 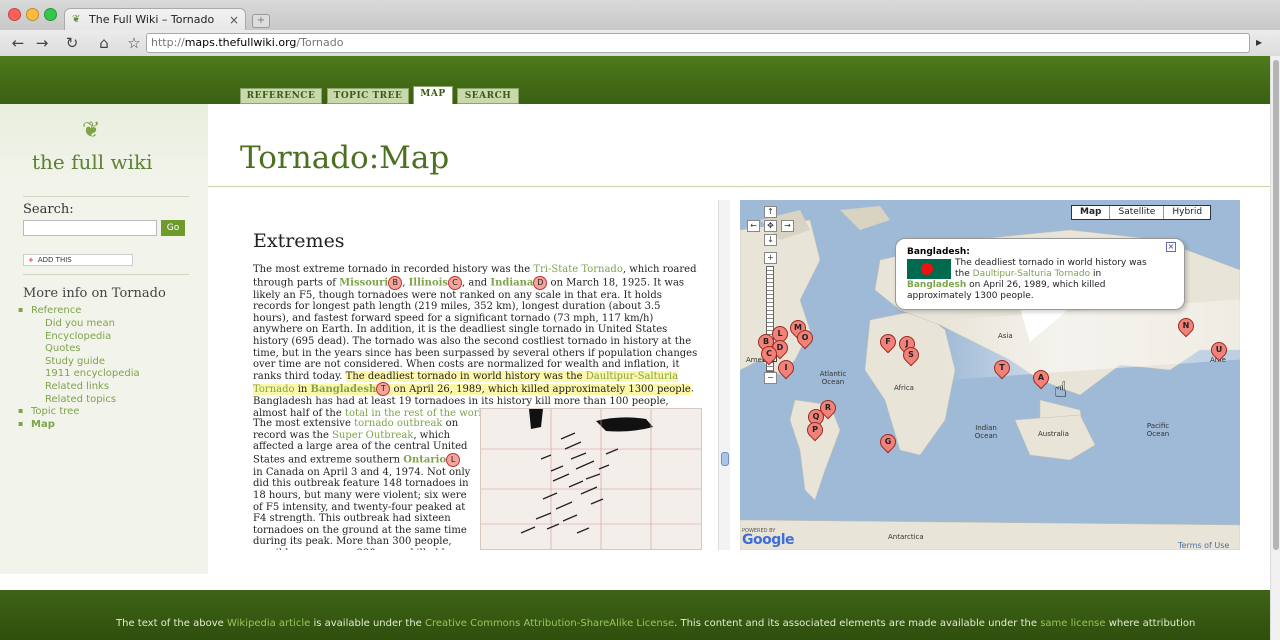 What do you see at coordinates (1031, 274) in the screenshot?
I see `info-link-daultipur: Daultipur-Salturia Tornado` at bounding box center [1031, 274].